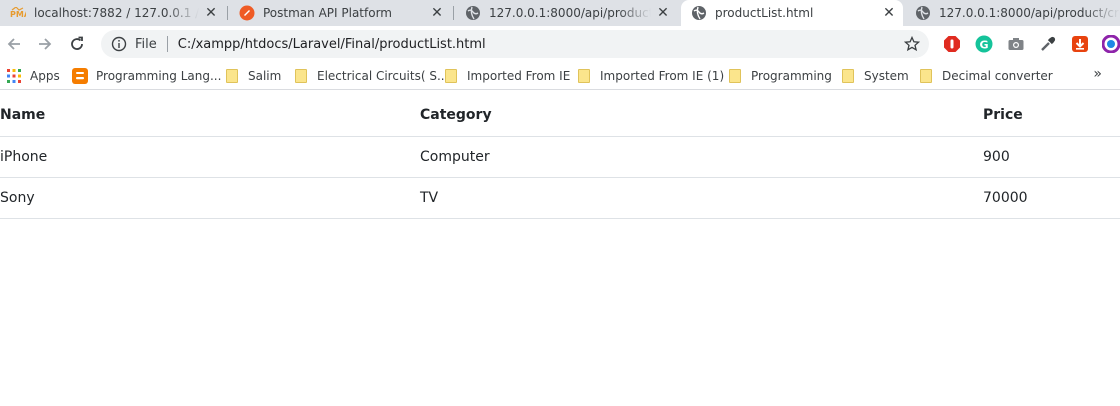  I want to click on reload-button, so click(77, 44).